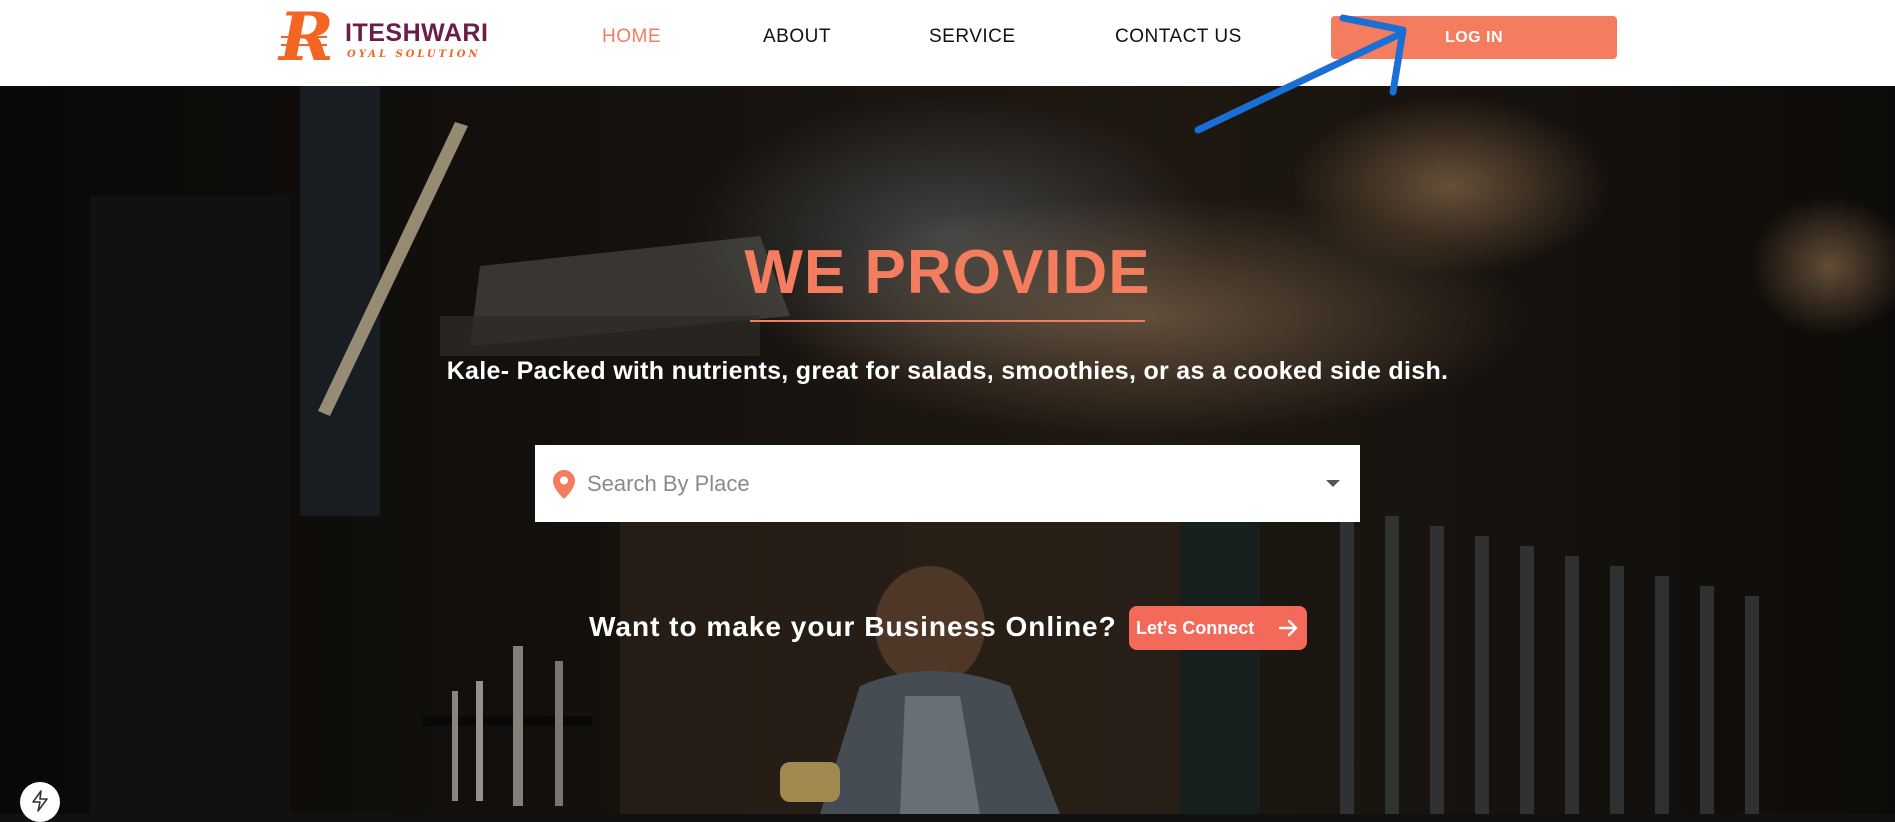 This screenshot has width=1895, height=822. I want to click on search-placeholder: Search By Place, so click(668, 483).